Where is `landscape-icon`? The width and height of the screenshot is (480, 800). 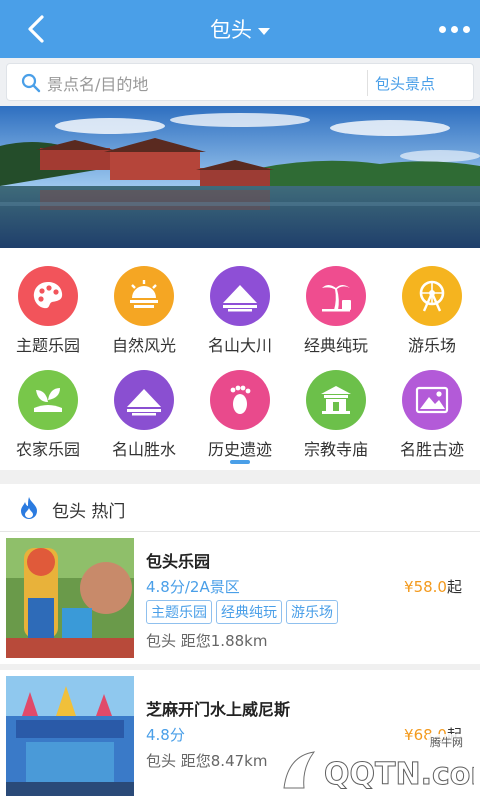 landscape-icon is located at coordinates (432, 400).